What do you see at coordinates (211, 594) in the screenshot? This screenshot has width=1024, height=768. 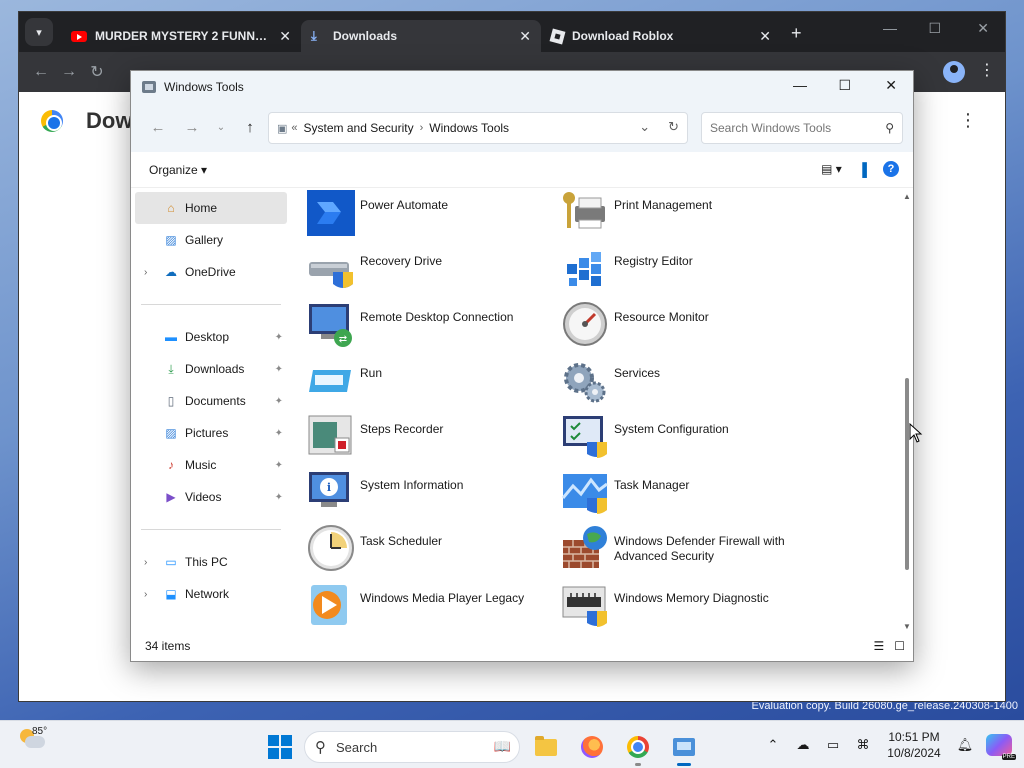 I see `sidebar-item-network: › ⬓ Network` at bounding box center [211, 594].